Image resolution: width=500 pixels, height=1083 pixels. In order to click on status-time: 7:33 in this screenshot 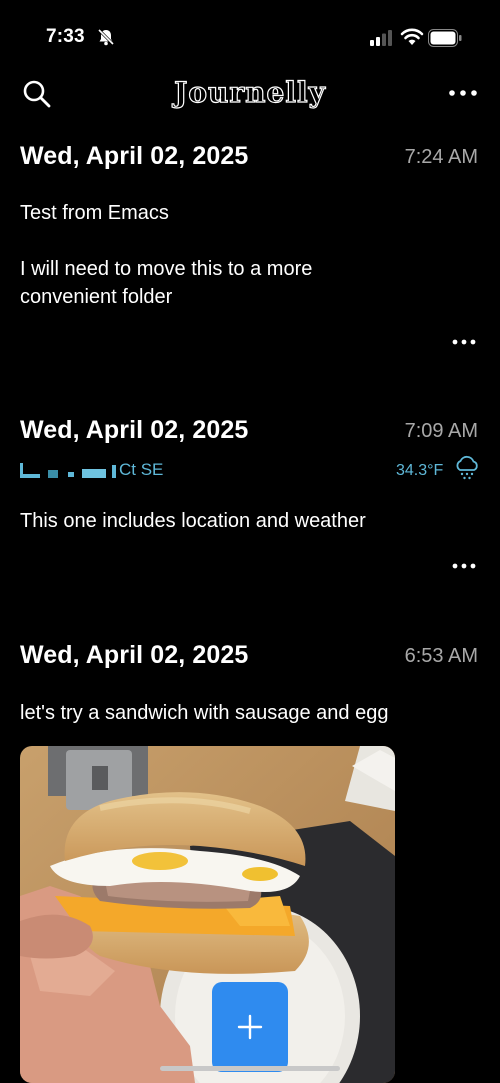, I will do `click(65, 36)`.